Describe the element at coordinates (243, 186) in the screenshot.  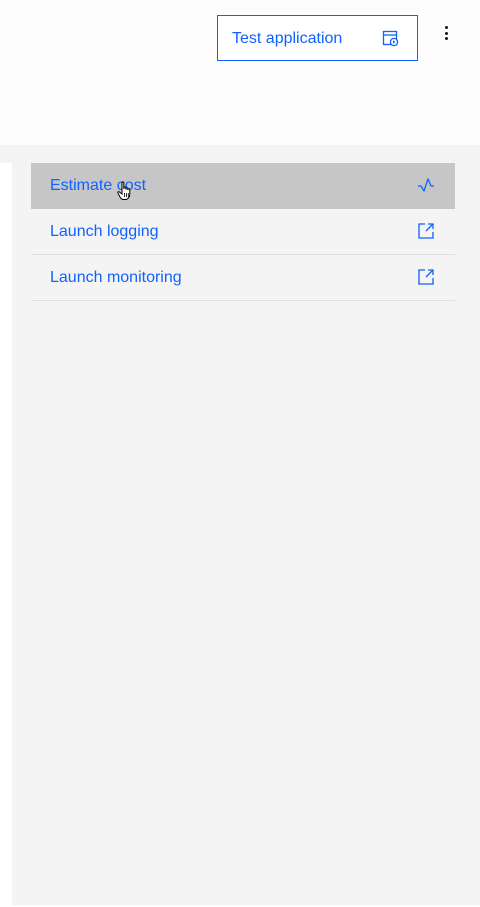
I see `menu-item-estimate-cost: Estimate cost` at that location.